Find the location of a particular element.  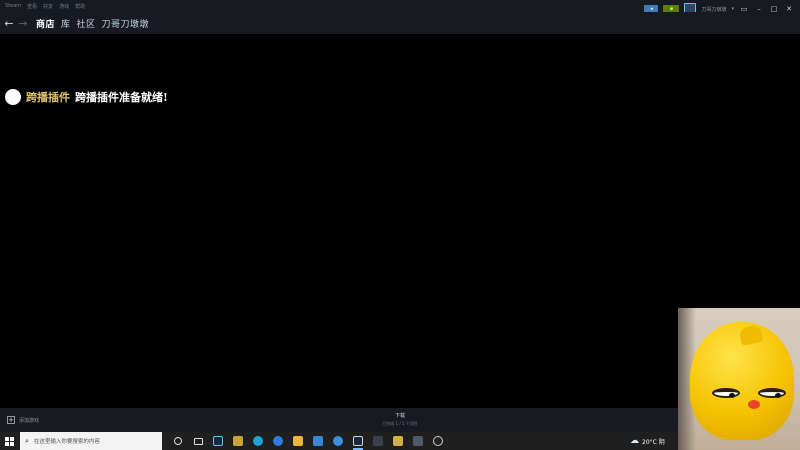

menu-friends: 好友 is located at coordinates (48, 6).